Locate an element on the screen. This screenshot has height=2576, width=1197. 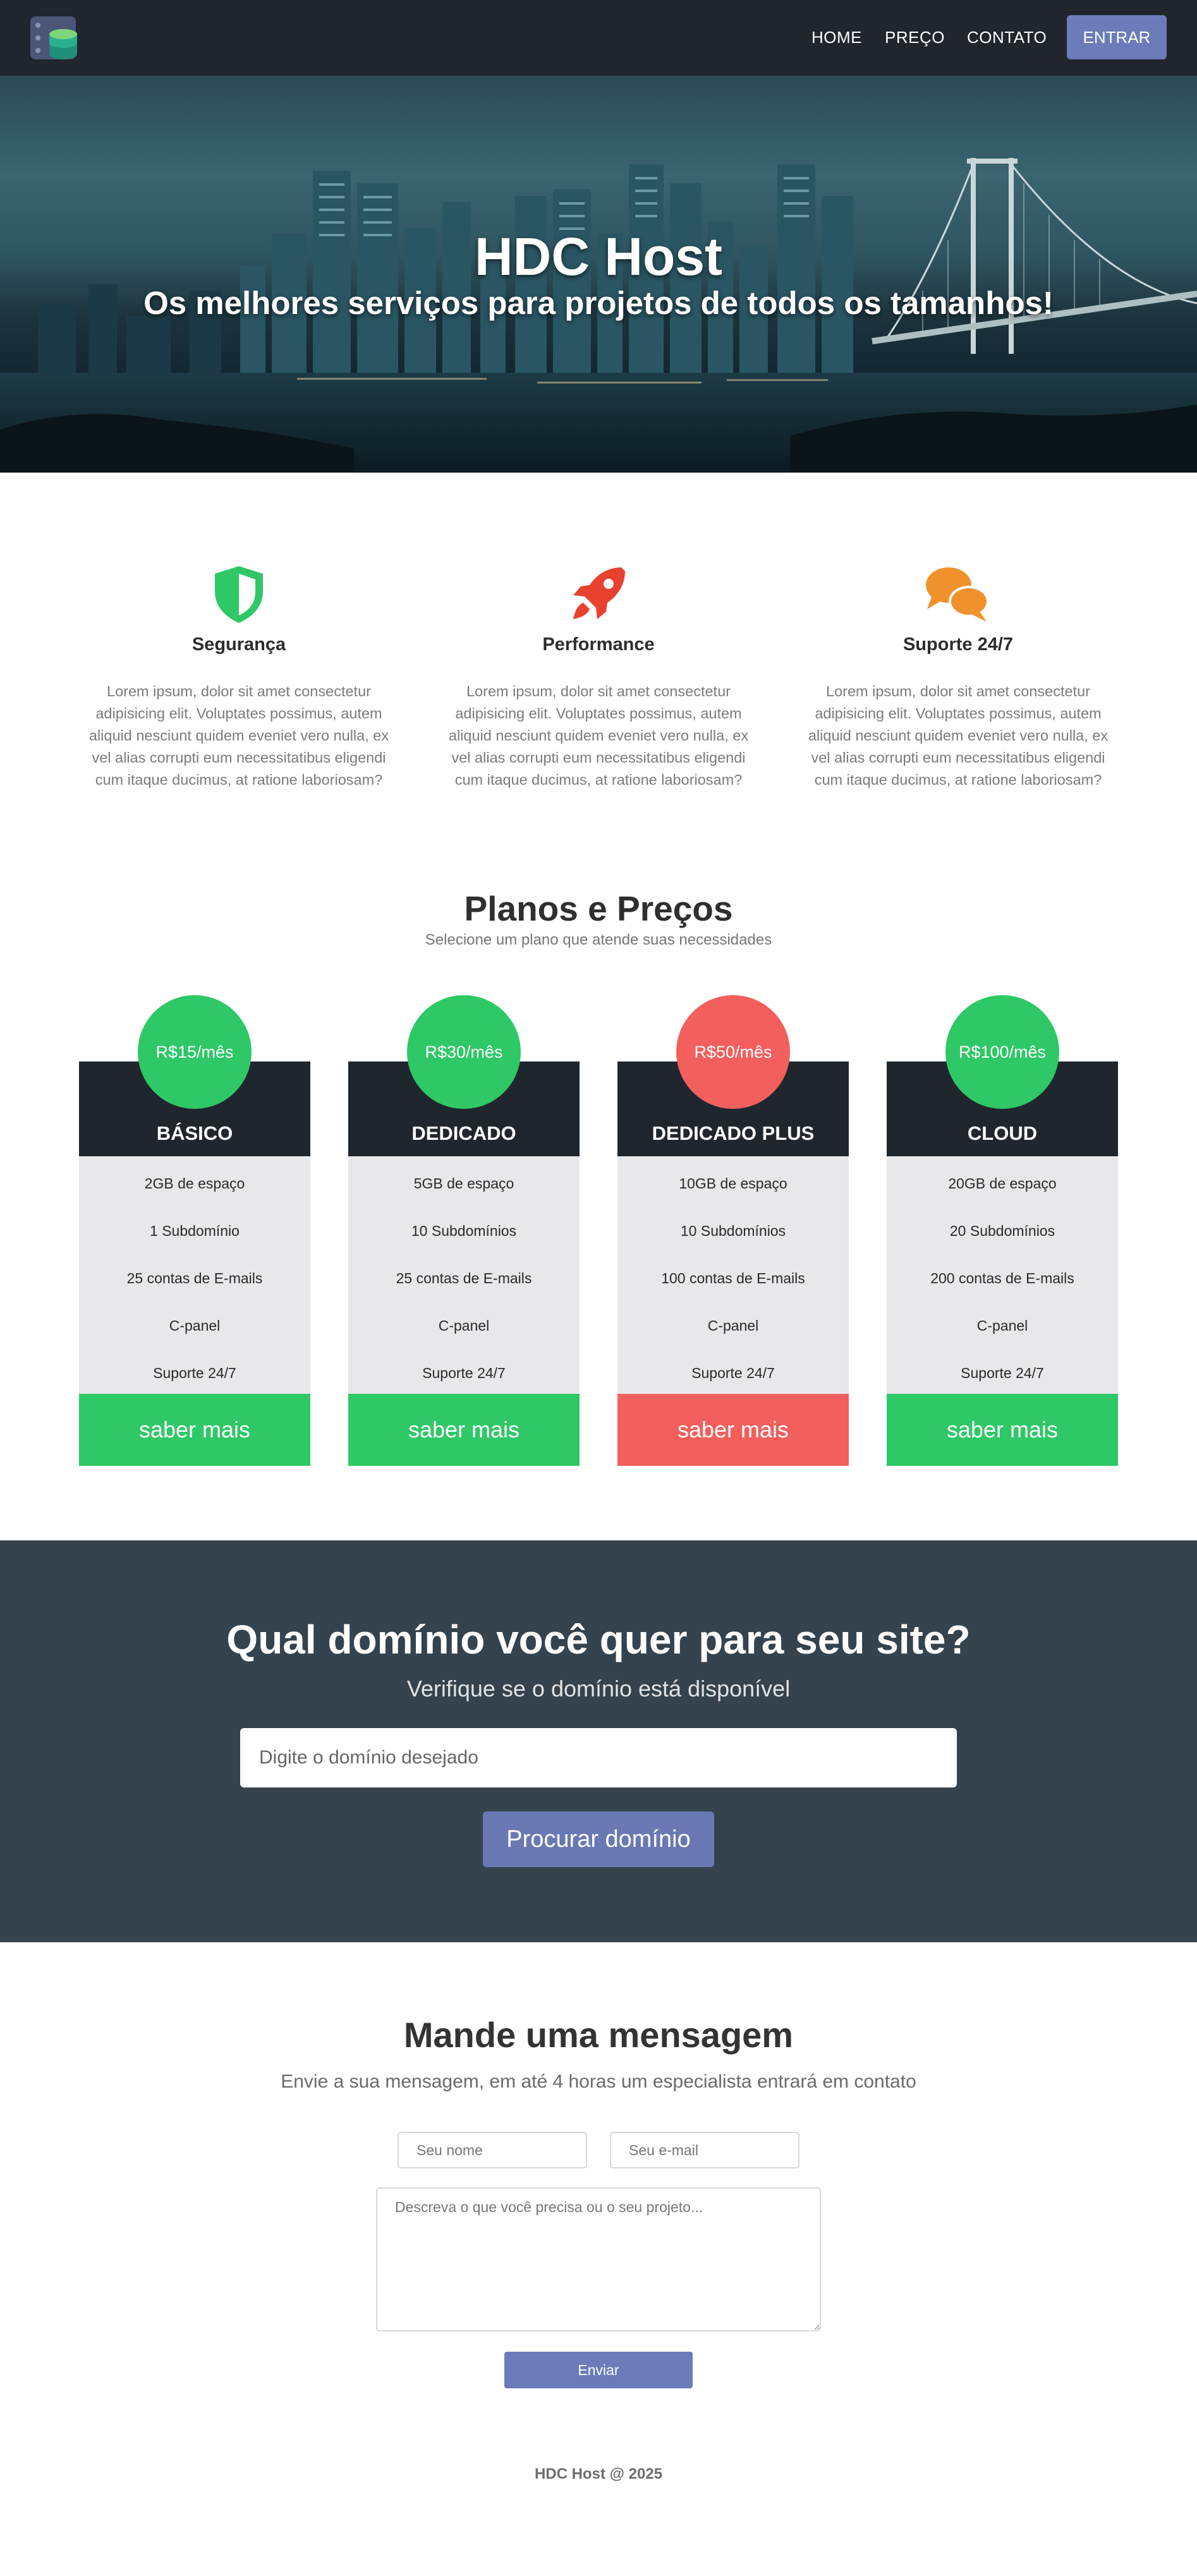
plan-price-badge: R$15/mês is located at coordinates (195, 1052).